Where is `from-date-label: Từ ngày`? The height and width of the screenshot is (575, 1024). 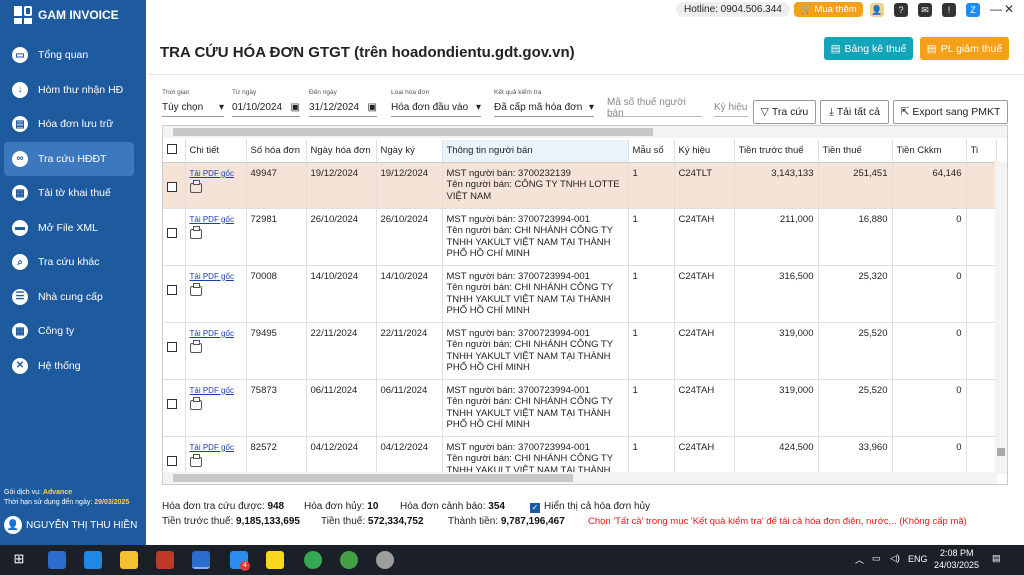
from-date-label: Từ ngày is located at coordinates (244, 92).